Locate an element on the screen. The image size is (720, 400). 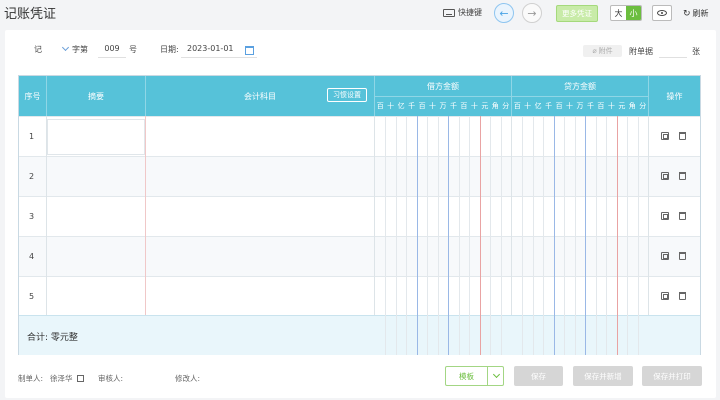
table-row: 1 is located at coordinates (359, 136).